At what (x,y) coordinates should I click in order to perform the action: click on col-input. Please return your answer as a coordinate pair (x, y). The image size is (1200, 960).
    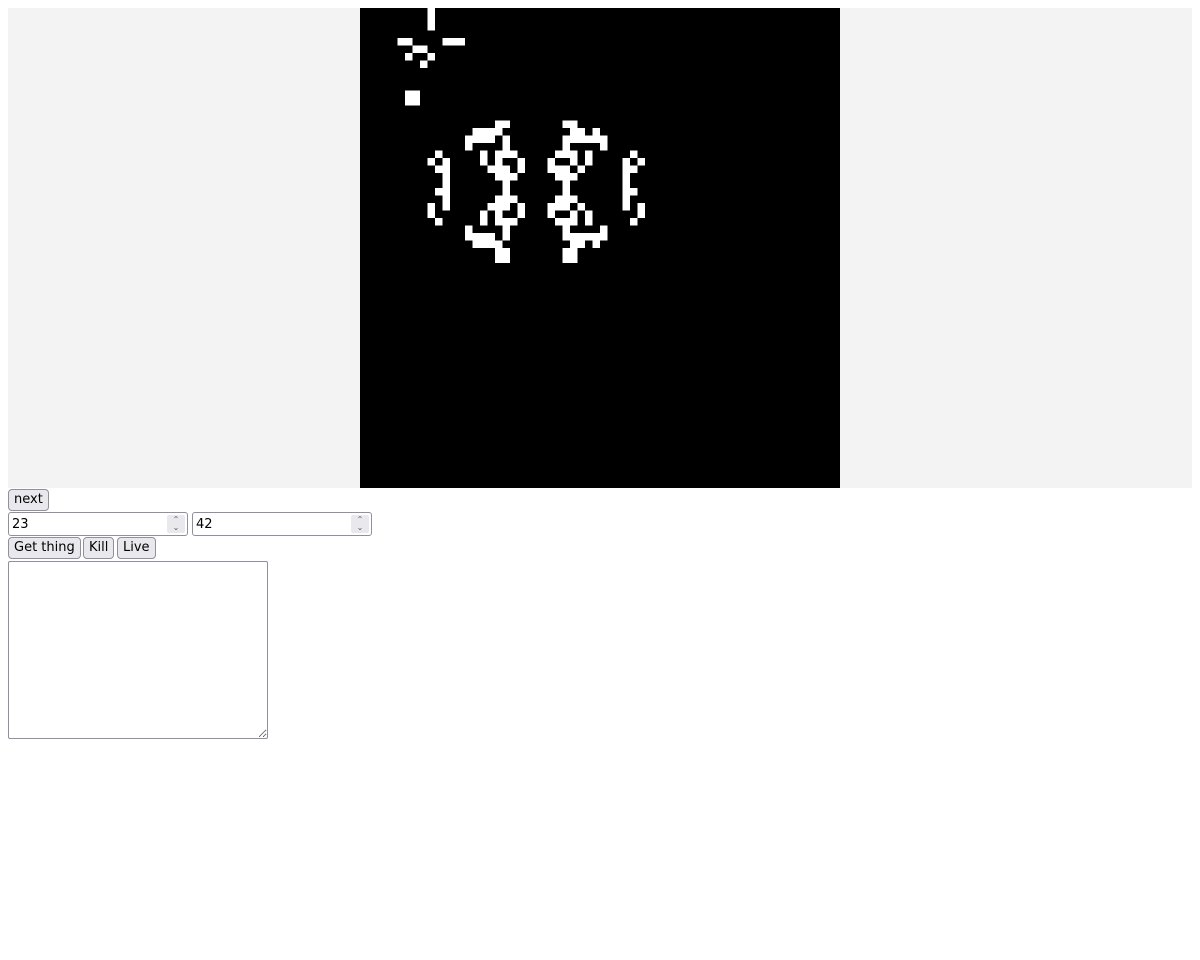
    Looking at the image, I should click on (269, 524).